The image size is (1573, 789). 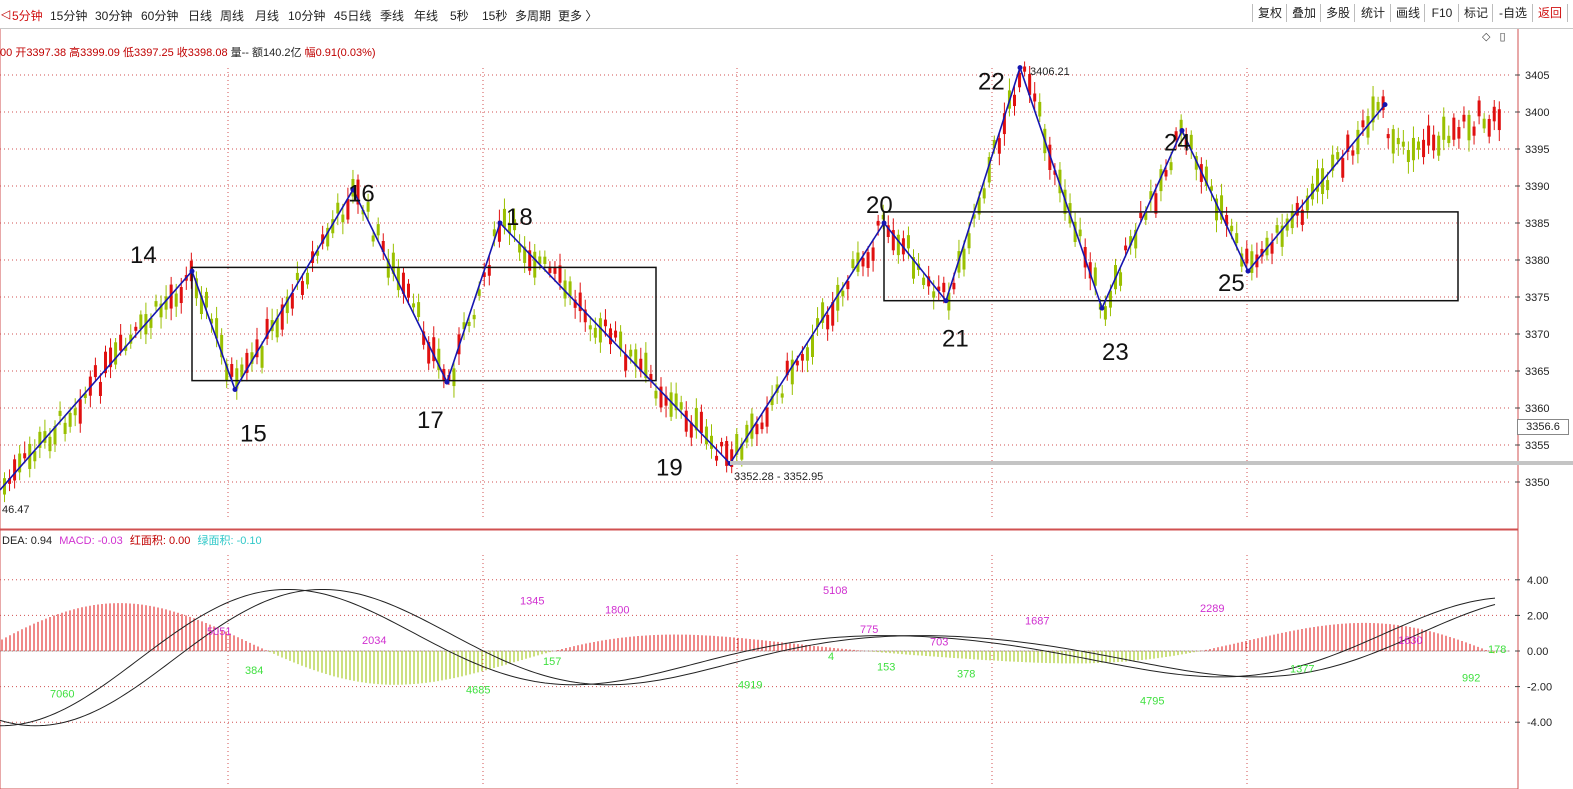 What do you see at coordinates (1494, 36) in the screenshot?
I see `panel-controls: ◇ ▯` at bounding box center [1494, 36].